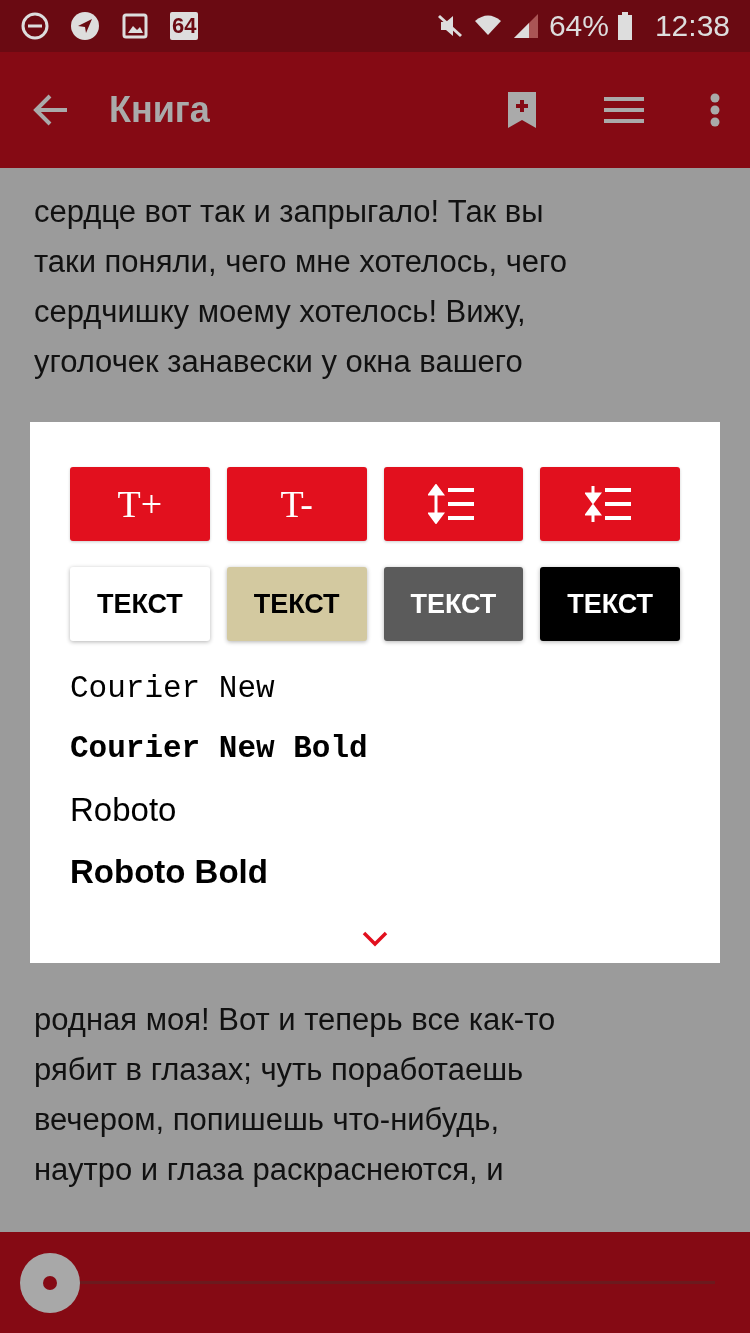 This screenshot has height=1333, width=750. Describe the element at coordinates (172, 689) in the screenshot. I see `font-option: Courier New` at that location.